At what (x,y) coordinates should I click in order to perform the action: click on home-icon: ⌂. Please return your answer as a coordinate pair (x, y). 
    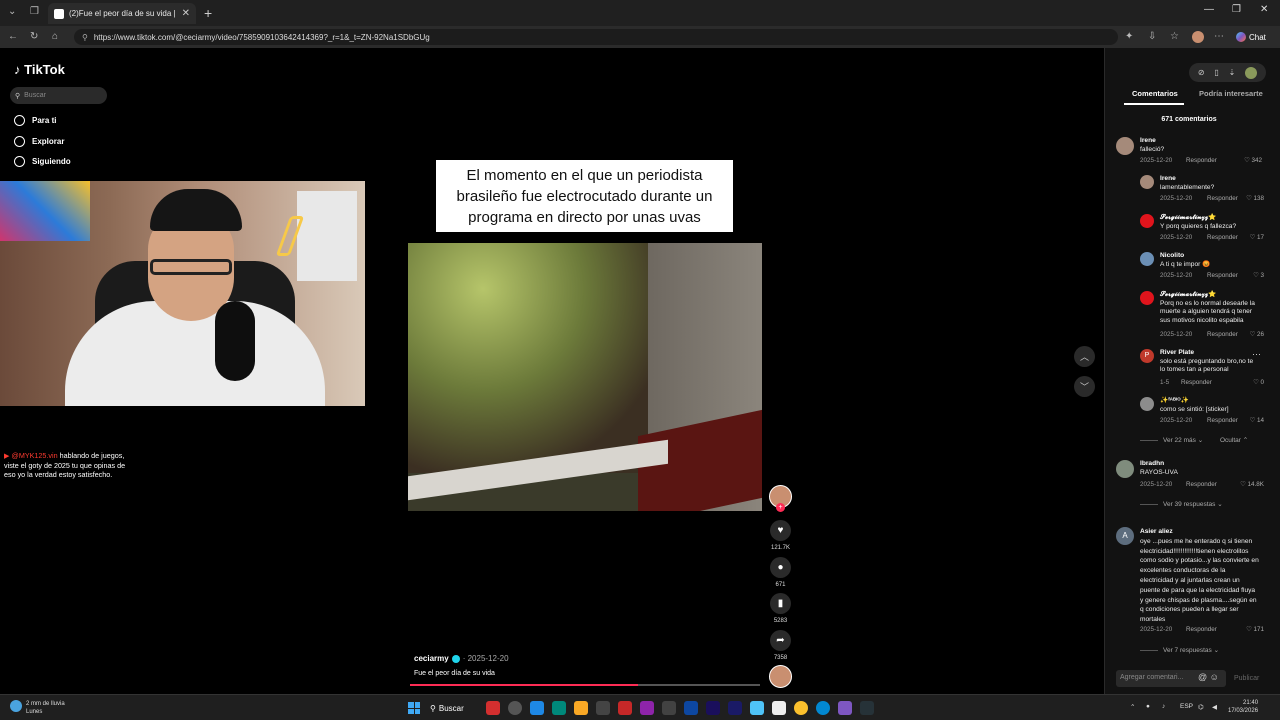
    Looking at the image, I should click on (55, 36).